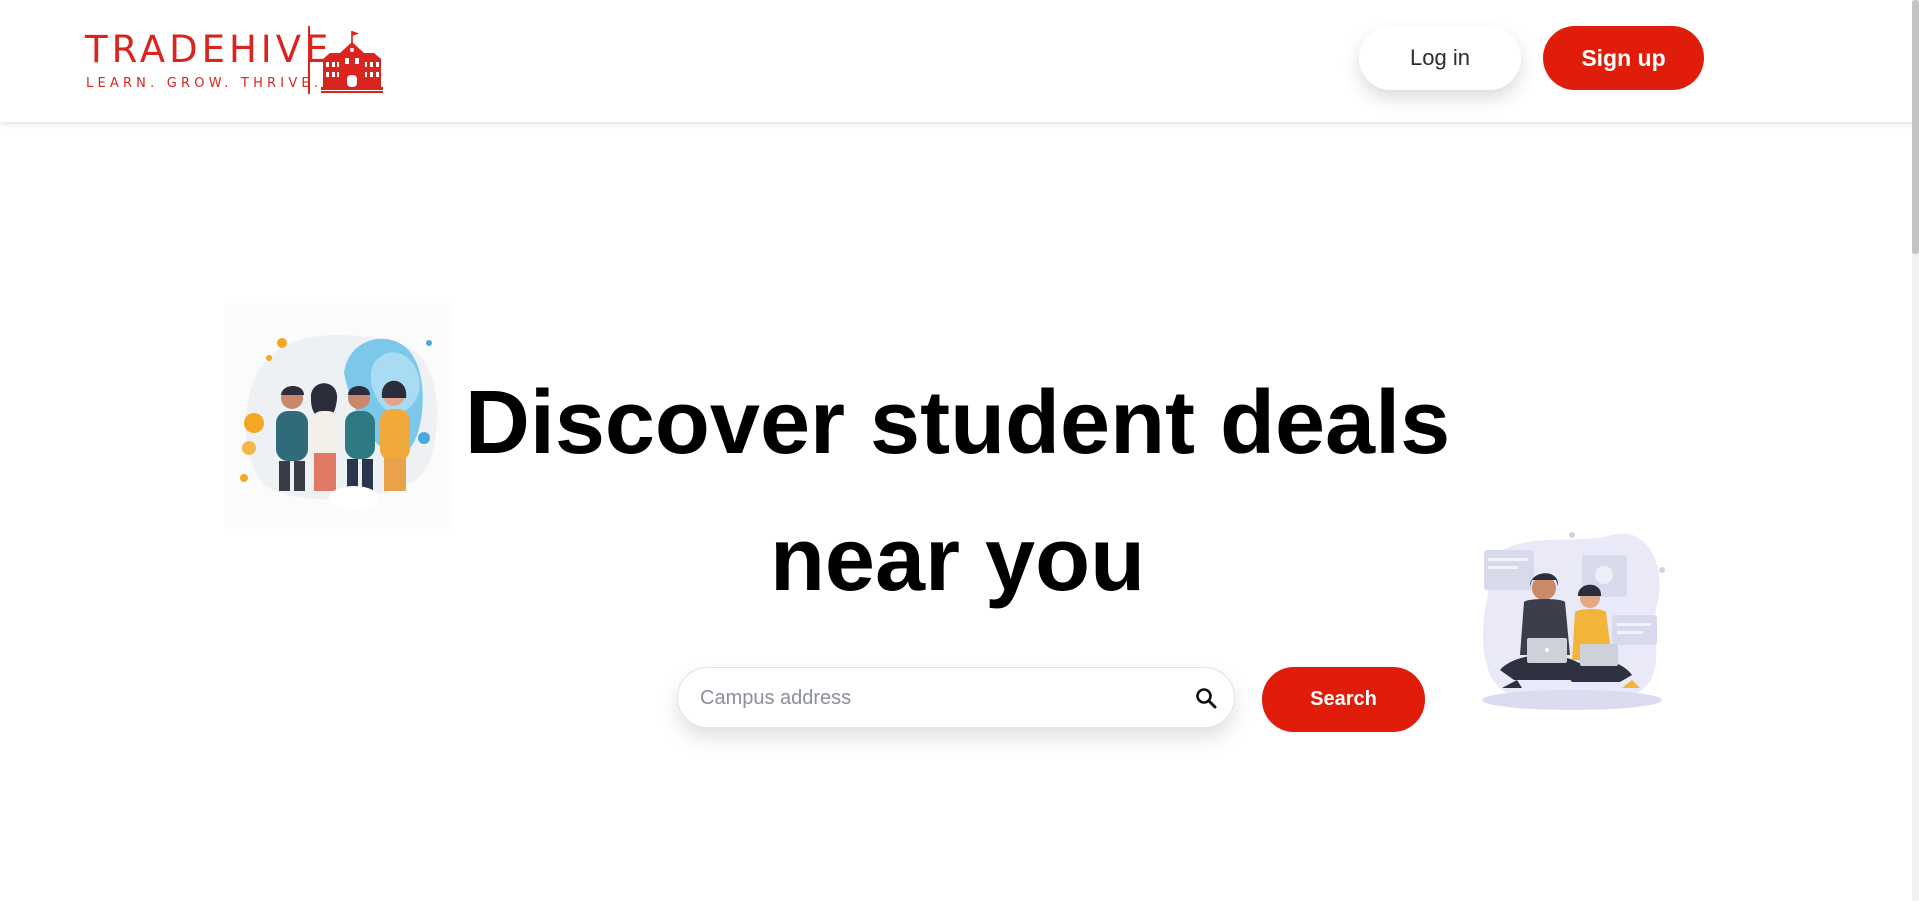 This screenshot has width=1919, height=901. Describe the element at coordinates (209, 49) in the screenshot. I see `logo-wordmark: TRADEHIVE` at that location.